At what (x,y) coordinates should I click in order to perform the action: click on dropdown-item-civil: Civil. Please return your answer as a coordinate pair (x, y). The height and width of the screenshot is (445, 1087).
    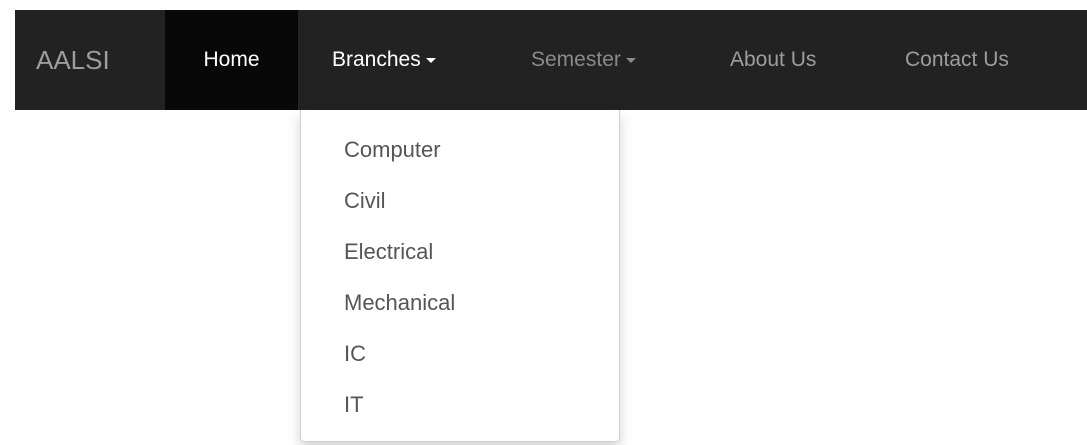
    Looking at the image, I should click on (460, 200).